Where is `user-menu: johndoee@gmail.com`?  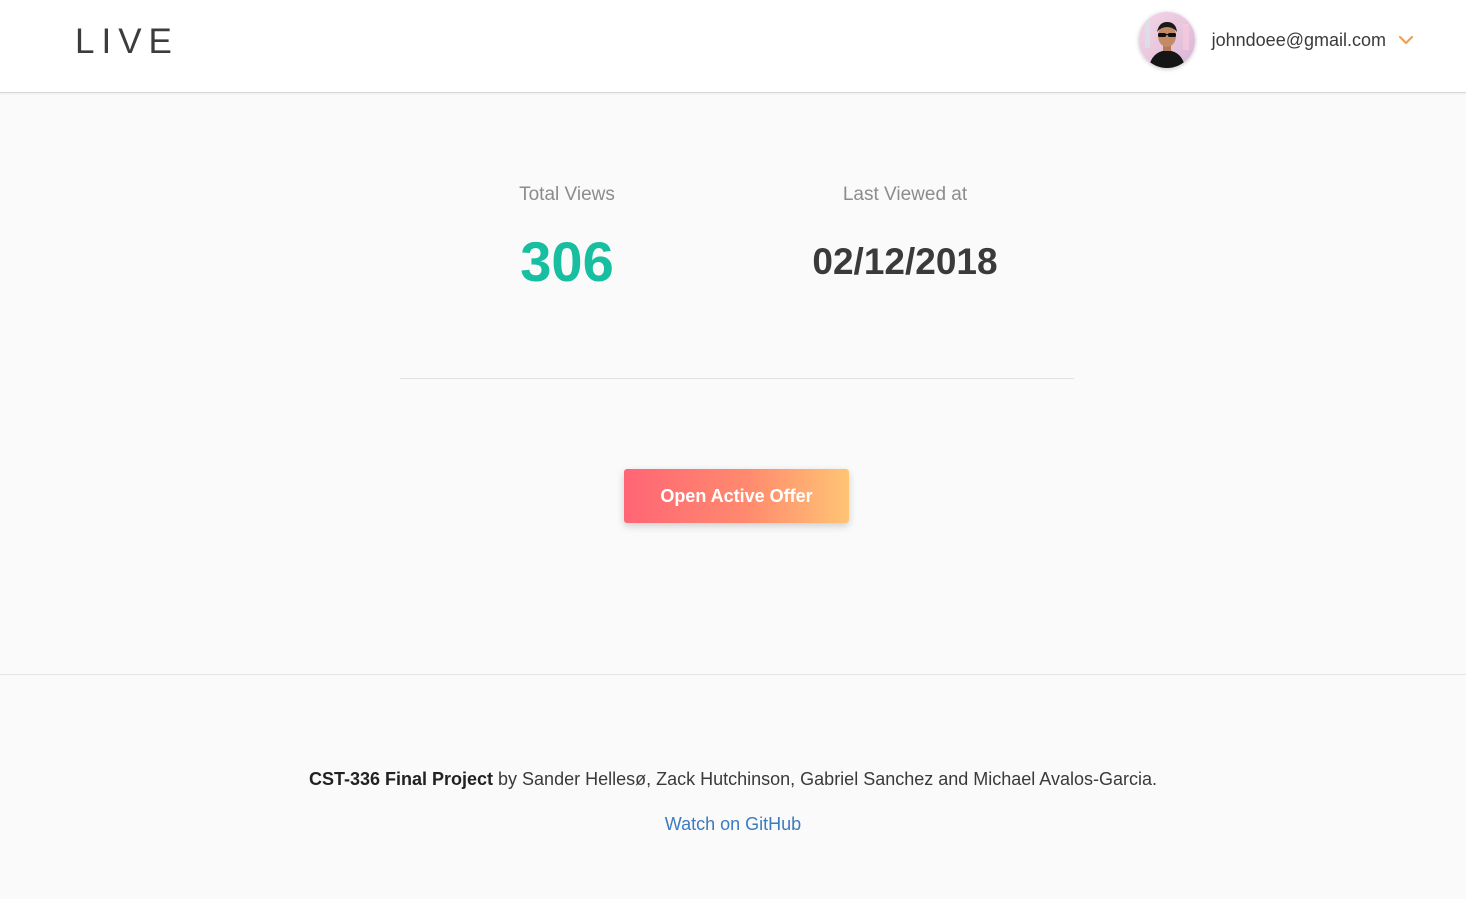
user-menu: johndoee@gmail.com is located at coordinates (1276, 40).